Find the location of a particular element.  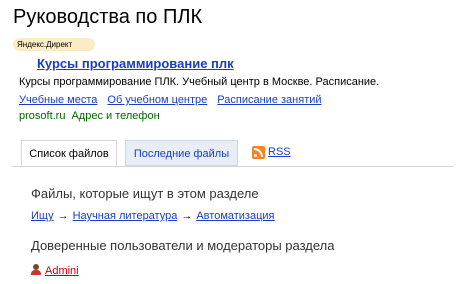

tab-file-list: Список файлов is located at coordinates (69, 153).